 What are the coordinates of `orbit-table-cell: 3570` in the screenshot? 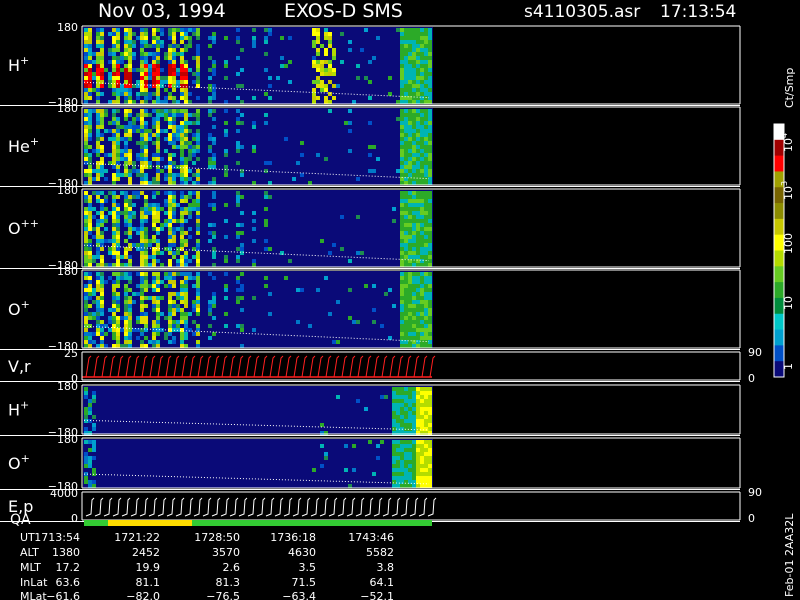 It's located at (226, 552).